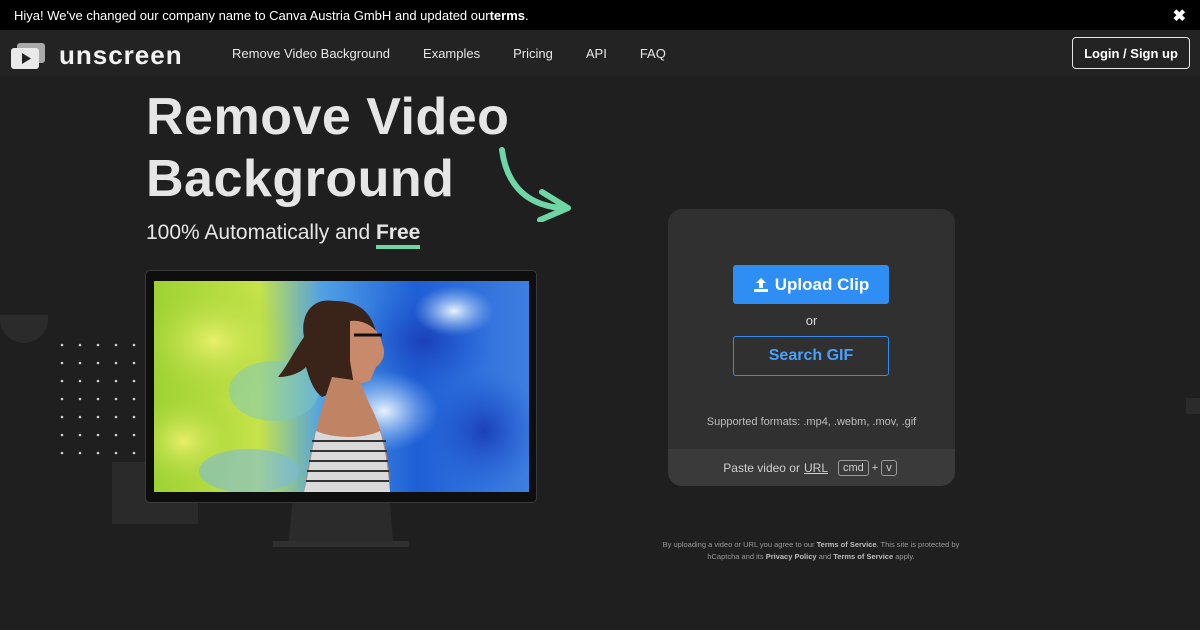 The image size is (1200, 630). I want to click on terms-of-service-link: Terms of Service, so click(847, 544).